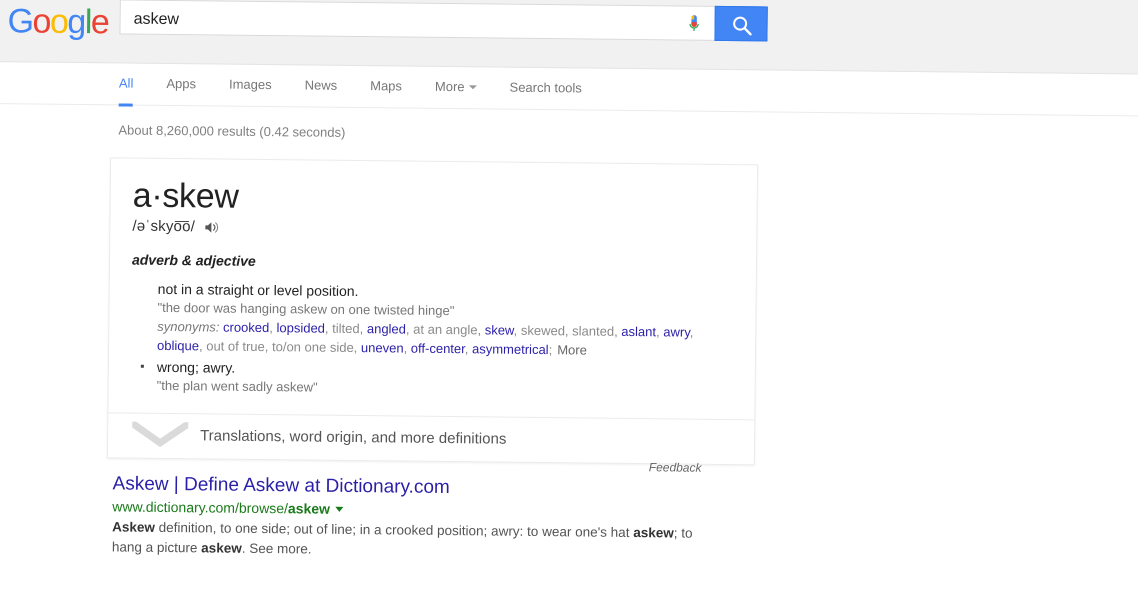 The height and width of the screenshot is (607, 1138). Describe the element at coordinates (126, 83) in the screenshot. I see `nav-tab-label: All` at that location.